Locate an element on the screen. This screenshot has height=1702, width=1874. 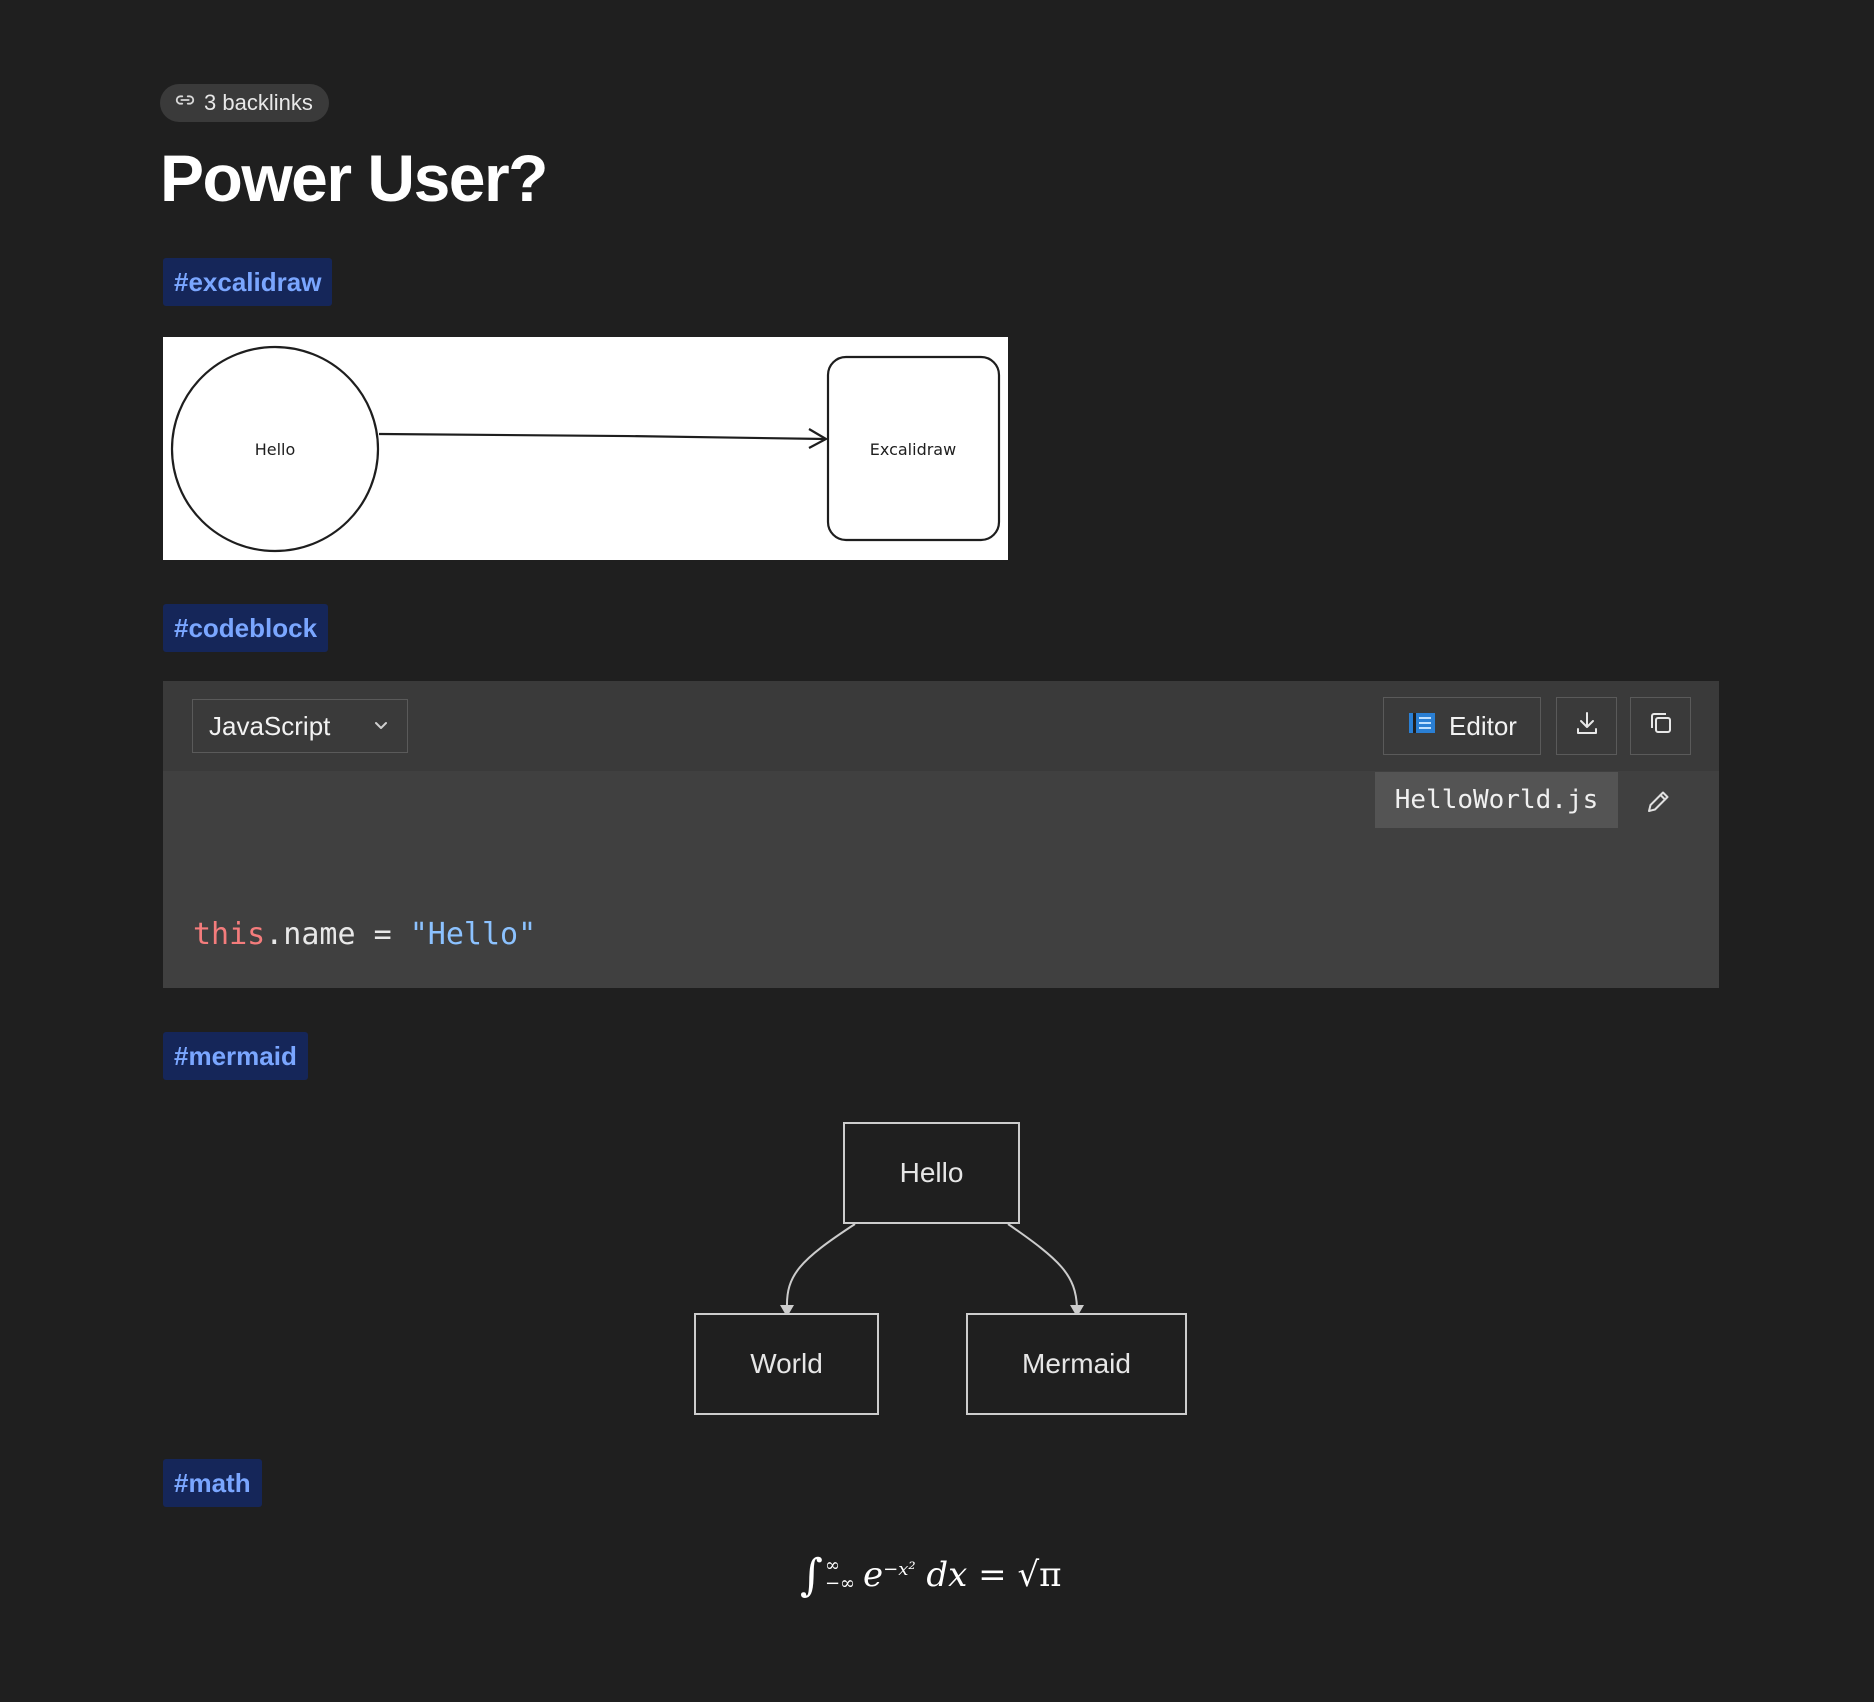
excalidraw-box-label: Excalidraw is located at coordinates (913, 449).